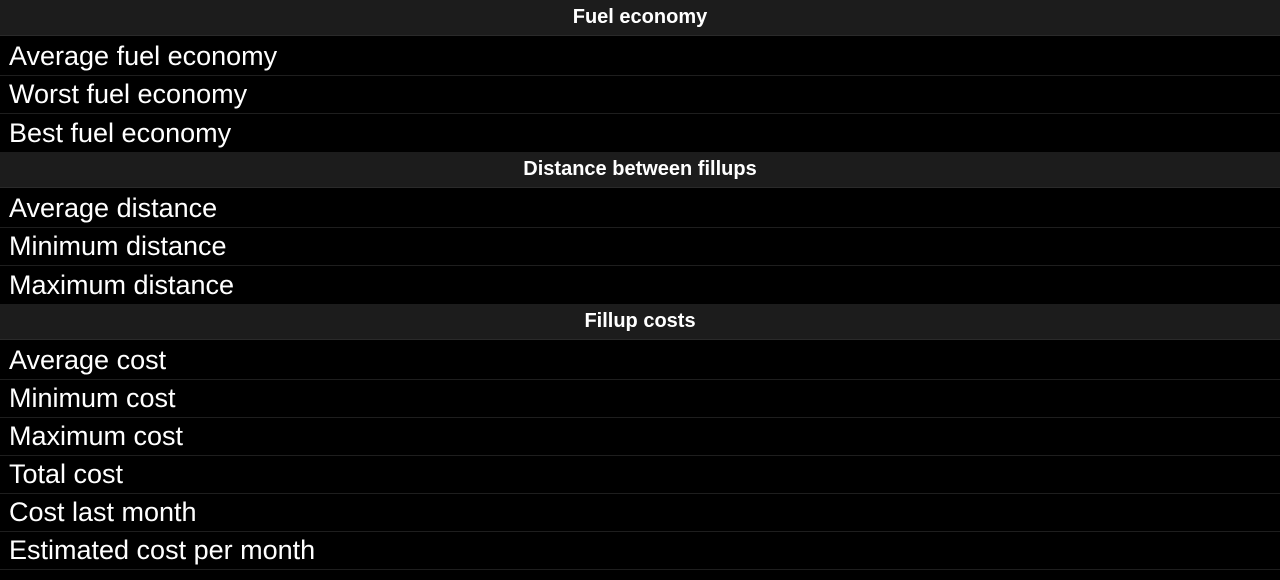 The image size is (1280, 580). I want to click on stat-row-cost-last-month: Cost last month, so click(640, 513).